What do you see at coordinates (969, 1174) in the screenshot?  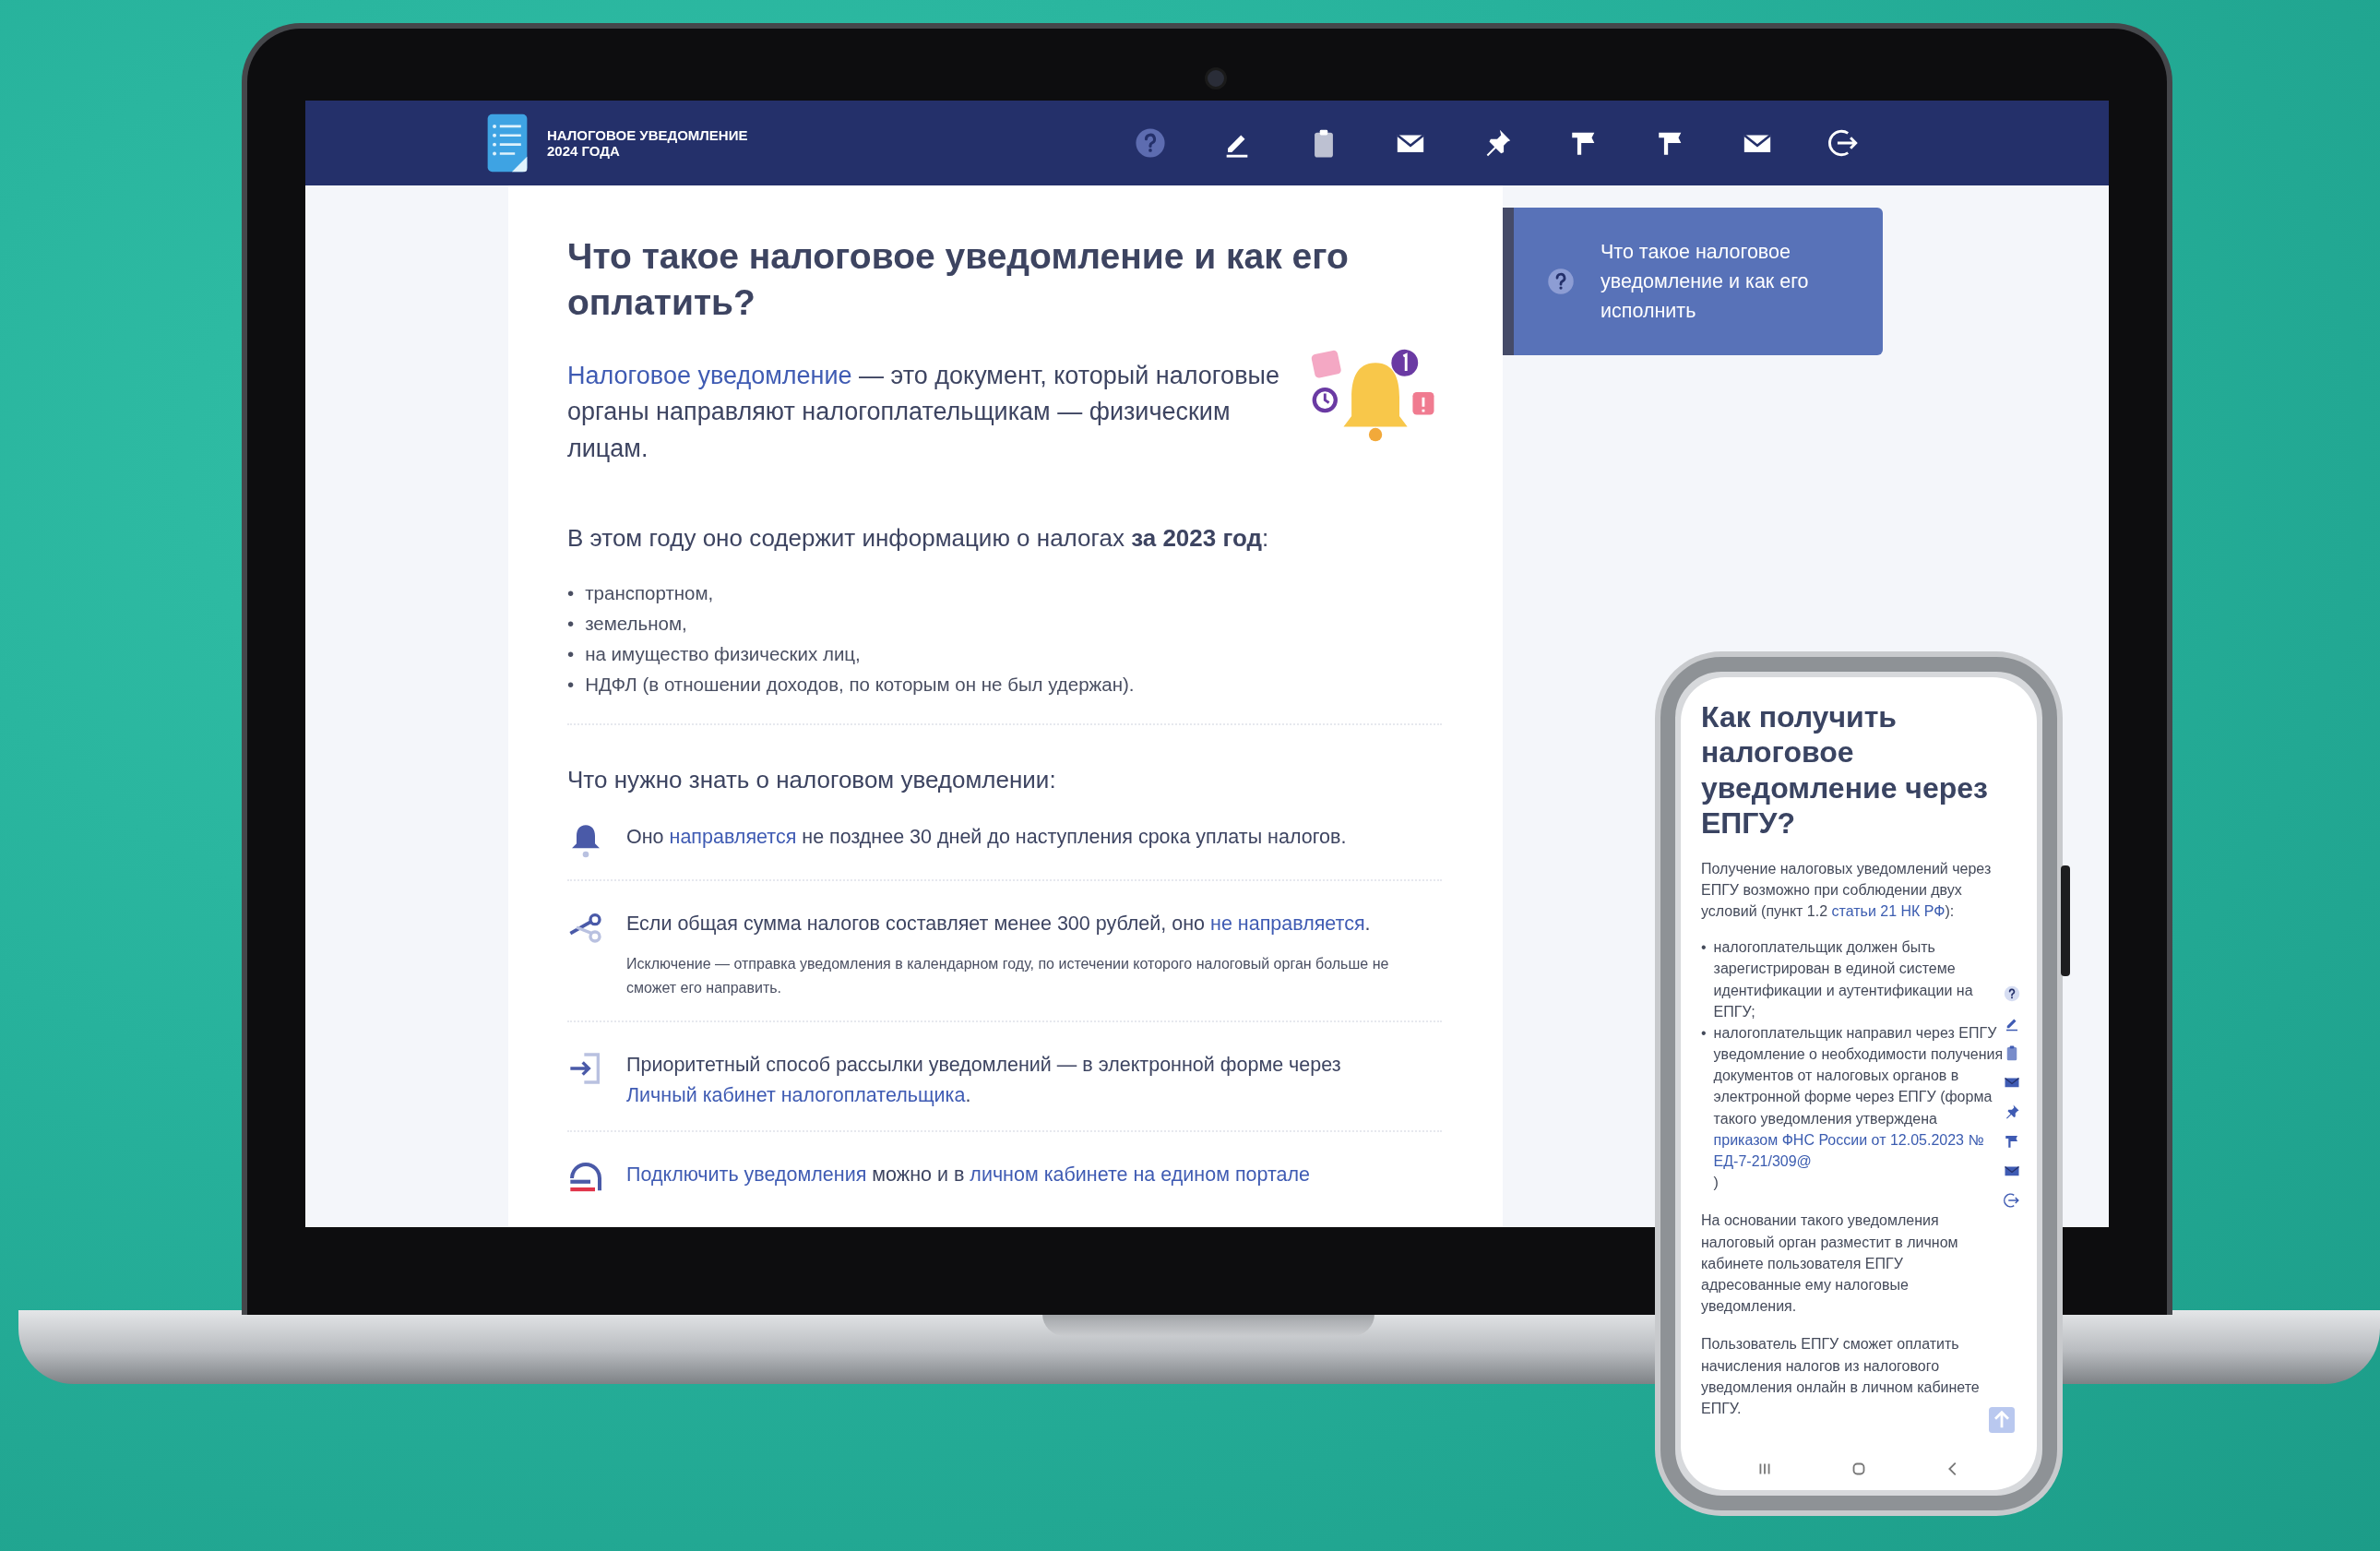 I see `fact-text: Подключить уведомления можно и в личном кабинете на едином портале` at bounding box center [969, 1174].